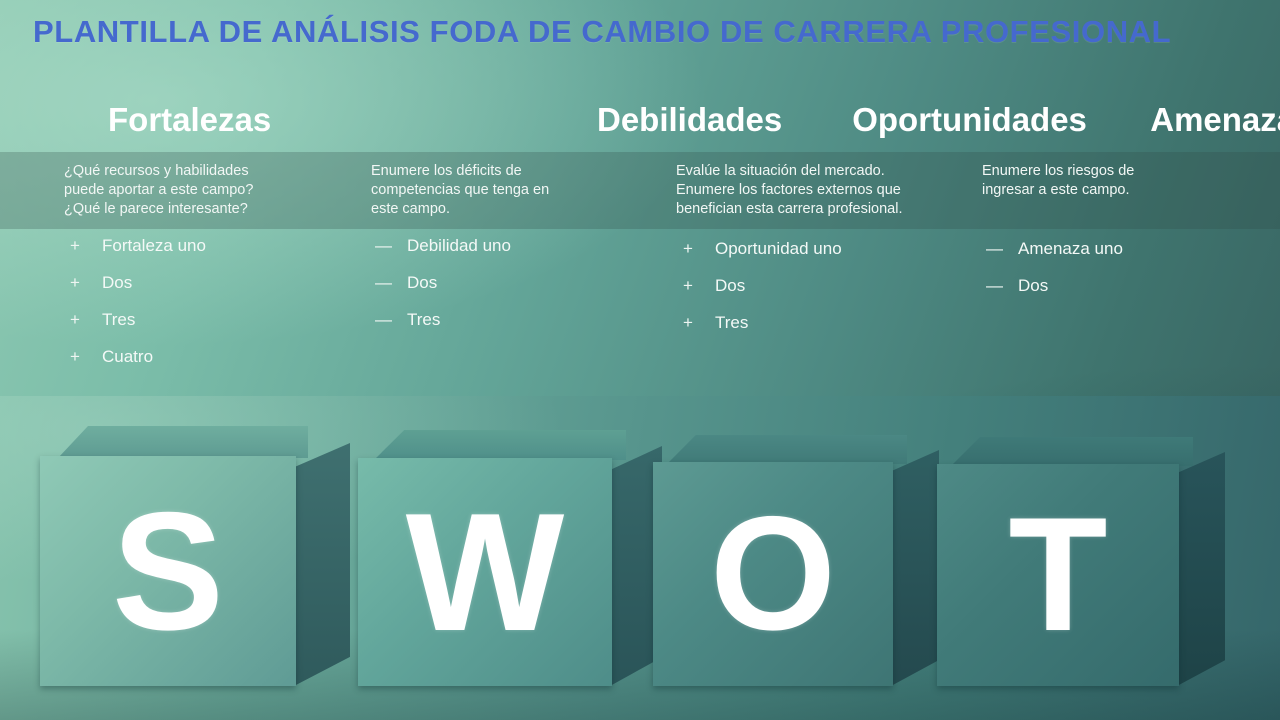  I want to click on cube-w: W, so click(515, 557).